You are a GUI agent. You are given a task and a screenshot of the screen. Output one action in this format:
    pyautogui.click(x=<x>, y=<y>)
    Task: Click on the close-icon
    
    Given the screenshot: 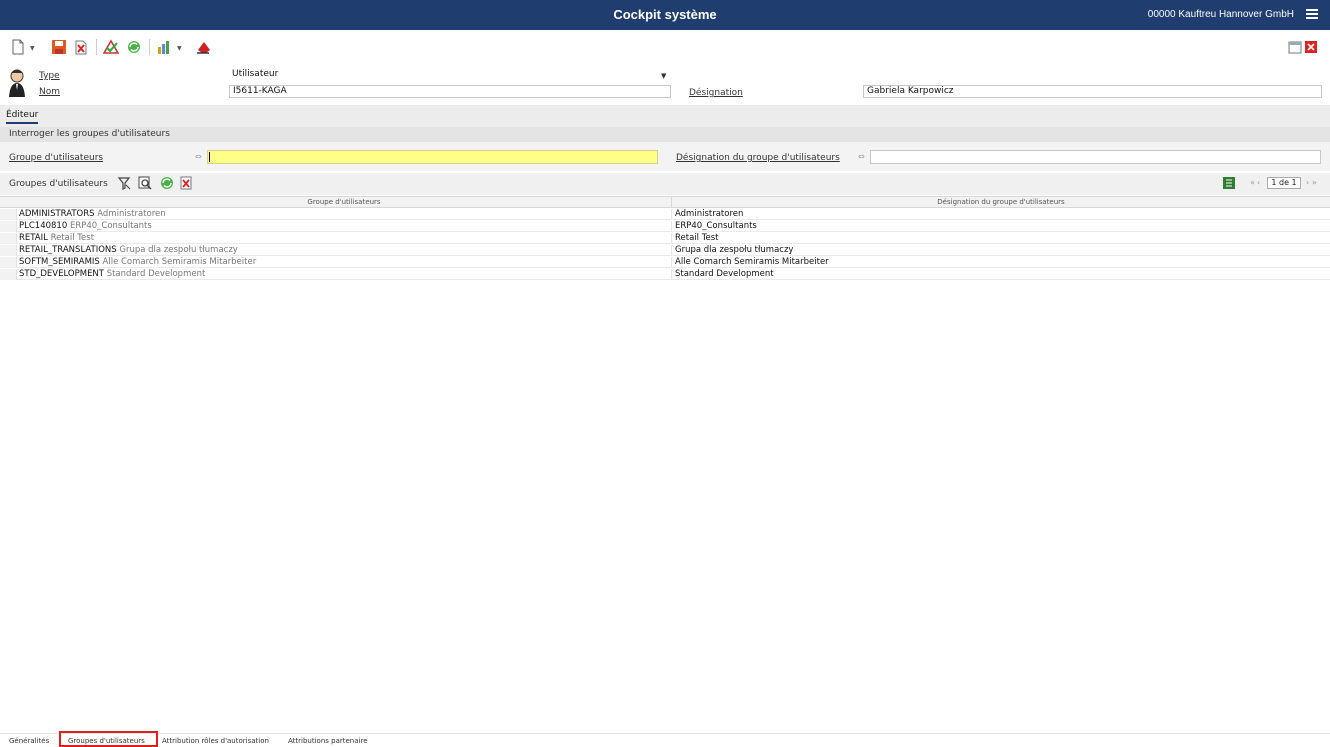 What is the action you would take?
    pyautogui.click(x=1311, y=47)
    